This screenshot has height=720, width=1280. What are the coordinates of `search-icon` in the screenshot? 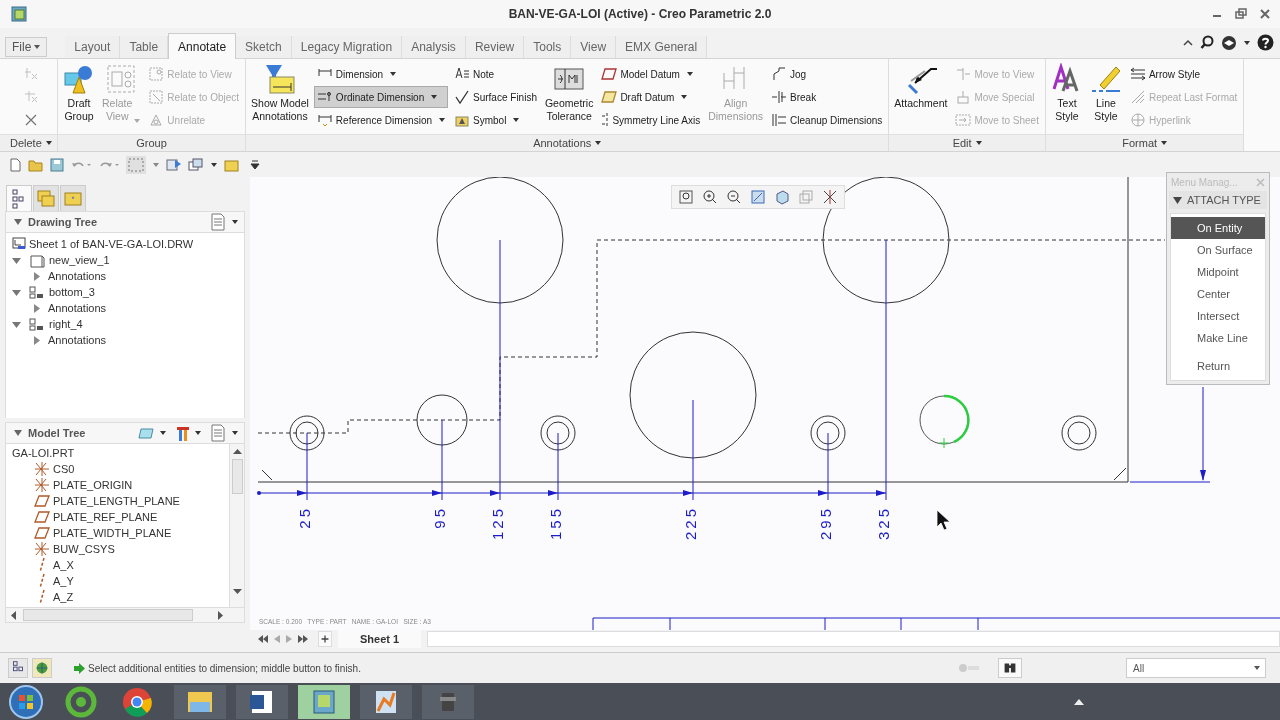 It's located at (1207, 42).